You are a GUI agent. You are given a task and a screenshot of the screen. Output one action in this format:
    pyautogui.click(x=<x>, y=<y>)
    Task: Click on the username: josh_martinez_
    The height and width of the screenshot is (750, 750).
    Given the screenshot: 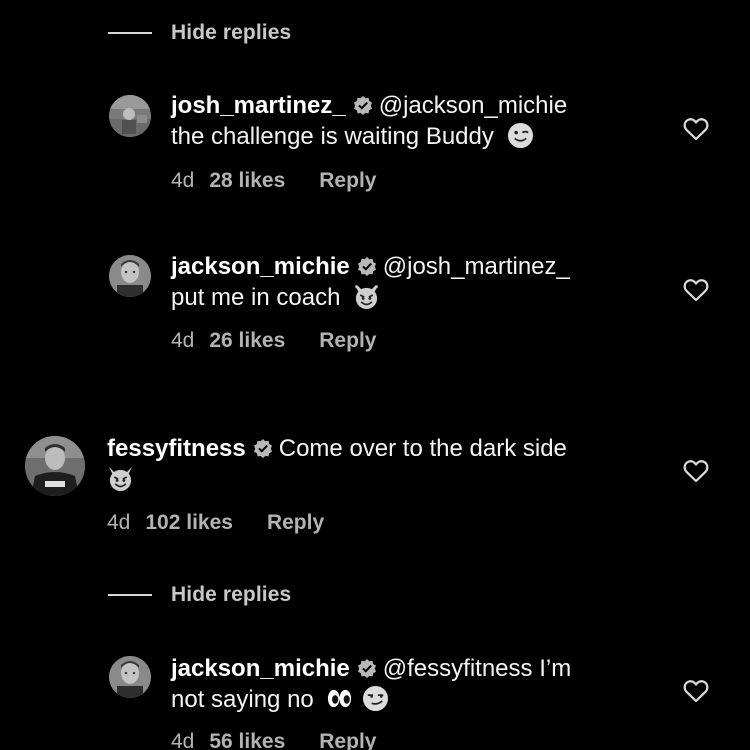 What is the action you would take?
    pyautogui.click(x=258, y=105)
    